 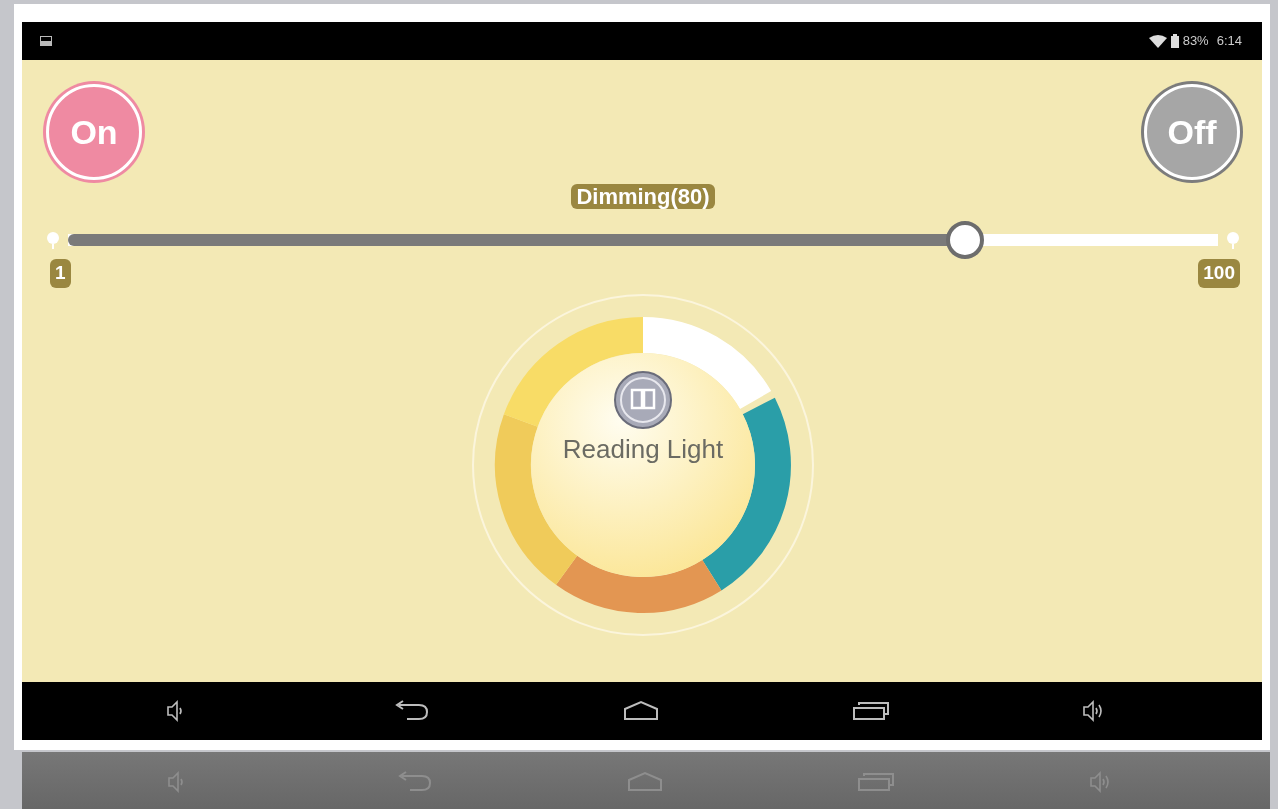 I want to click on off-button: Off, so click(x=1192, y=132).